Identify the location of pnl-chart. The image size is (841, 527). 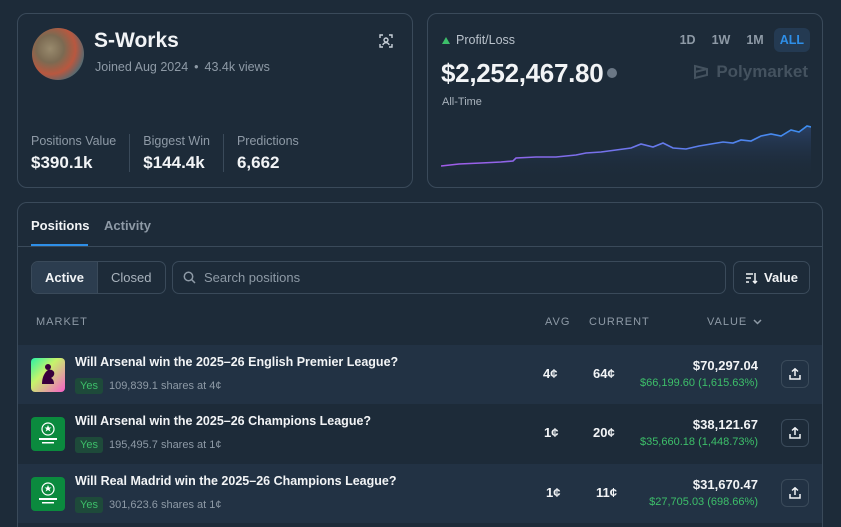
(626, 151).